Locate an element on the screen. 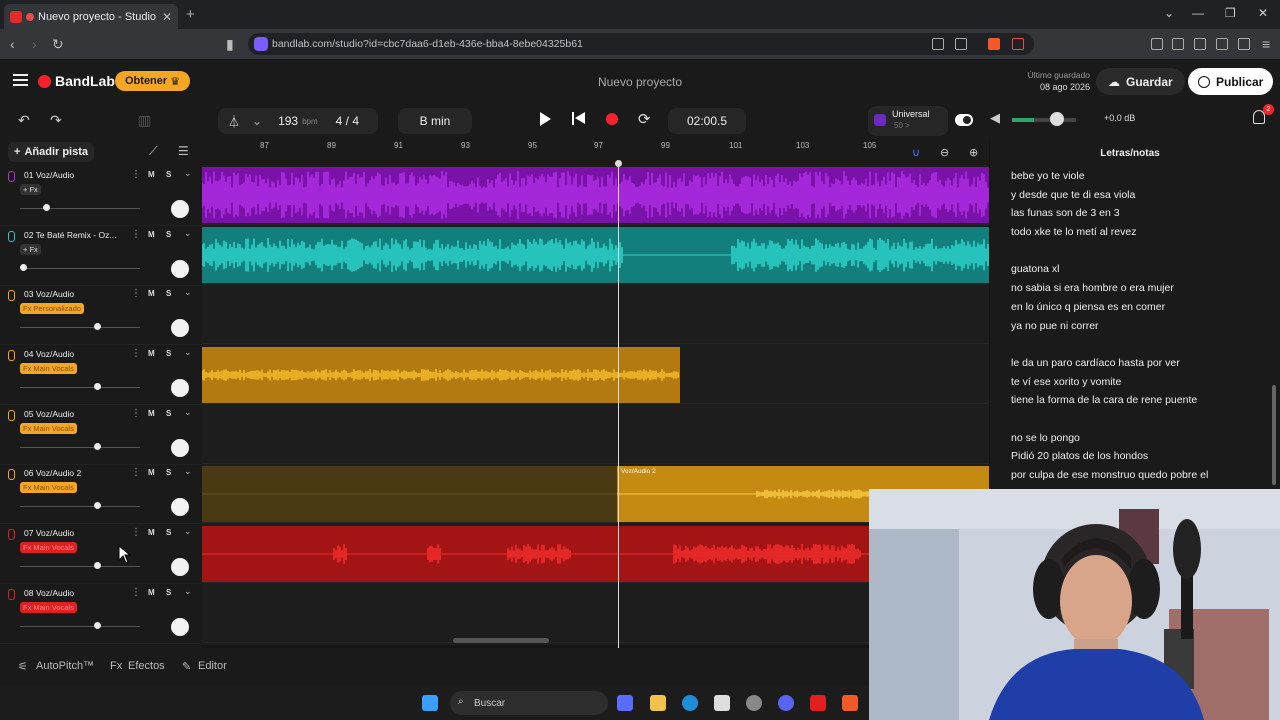 The image size is (1280, 720). track-header: 08 Voz/Audio Fx Main Vocals ⋮ M S ⌄ is located at coordinates (101, 614).